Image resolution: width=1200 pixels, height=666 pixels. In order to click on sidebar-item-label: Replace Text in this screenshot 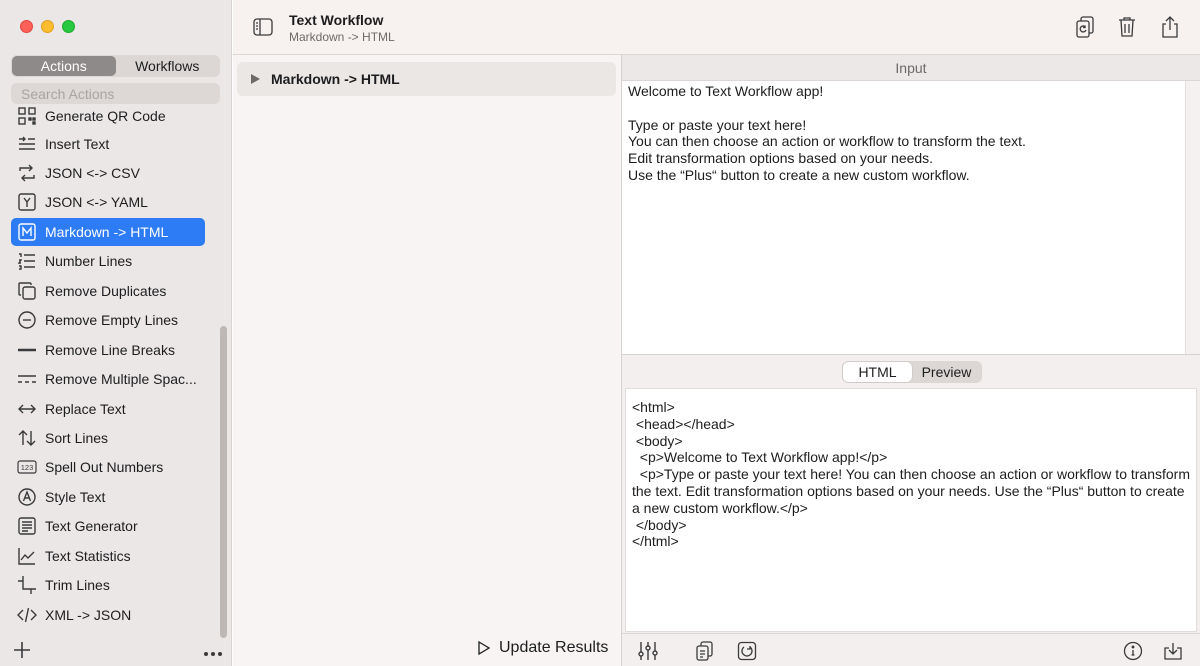, I will do `click(85, 409)`.